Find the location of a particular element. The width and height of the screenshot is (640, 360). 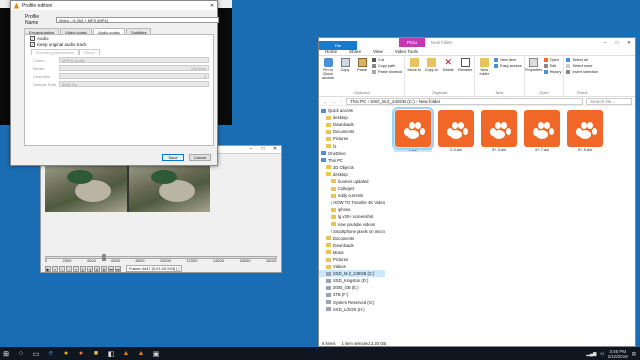

play-button: ▶ is located at coordinates (48, 268).